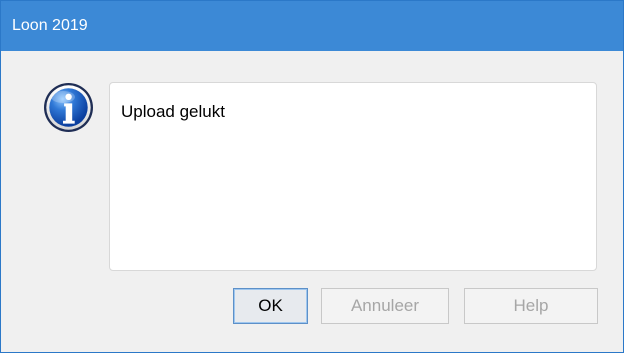 The width and height of the screenshot is (624, 353). Describe the element at coordinates (385, 306) in the screenshot. I see `cancel-button: Annuleer` at that location.